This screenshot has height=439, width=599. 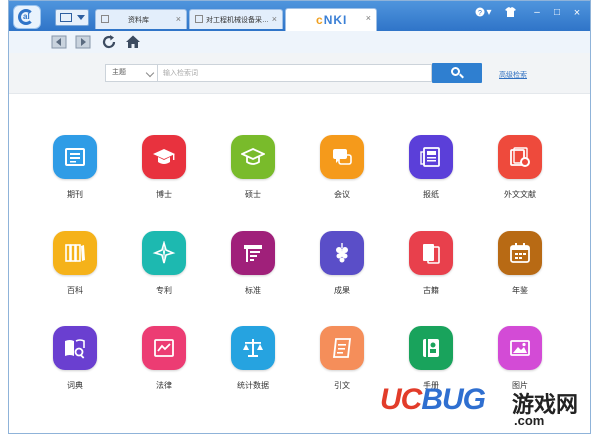 What do you see at coordinates (489, 14) in the screenshot?
I see `help-dropdown-icon: ▾` at bounding box center [489, 14].